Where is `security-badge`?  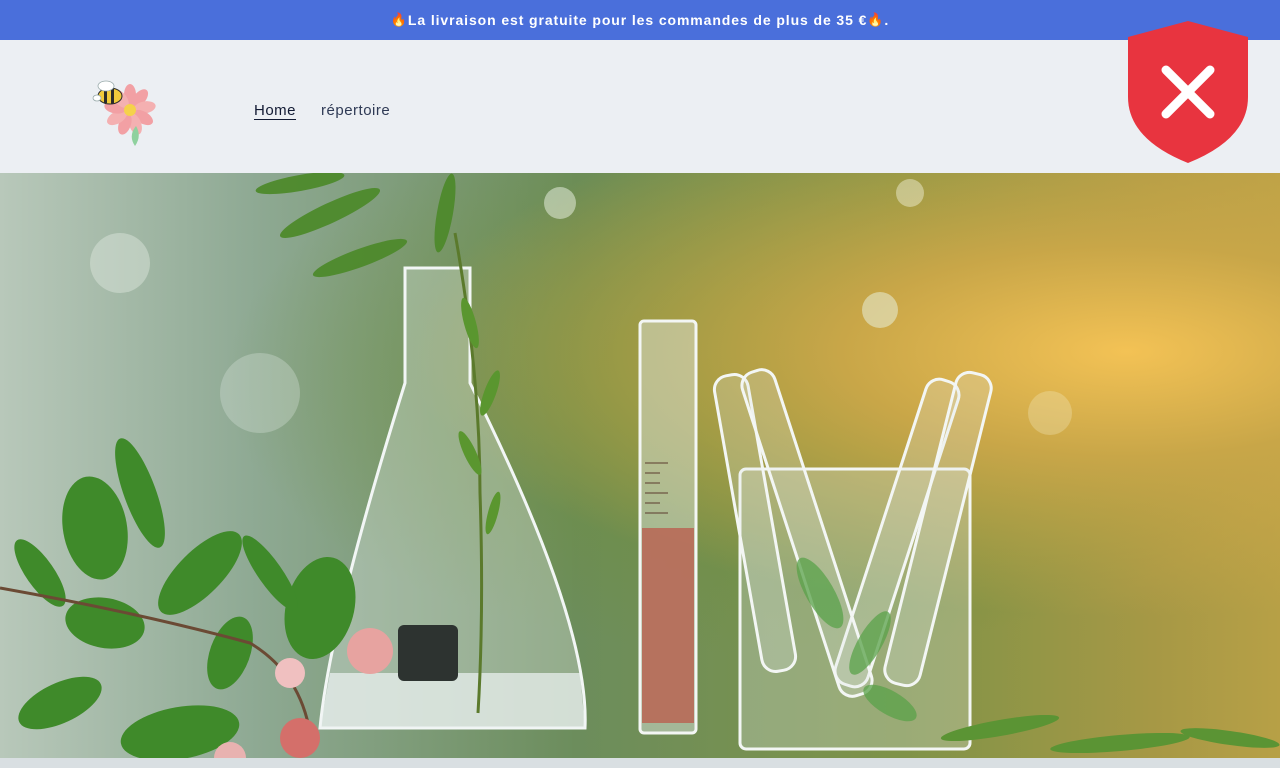
security-badge is located at coordinates (1188, 92).